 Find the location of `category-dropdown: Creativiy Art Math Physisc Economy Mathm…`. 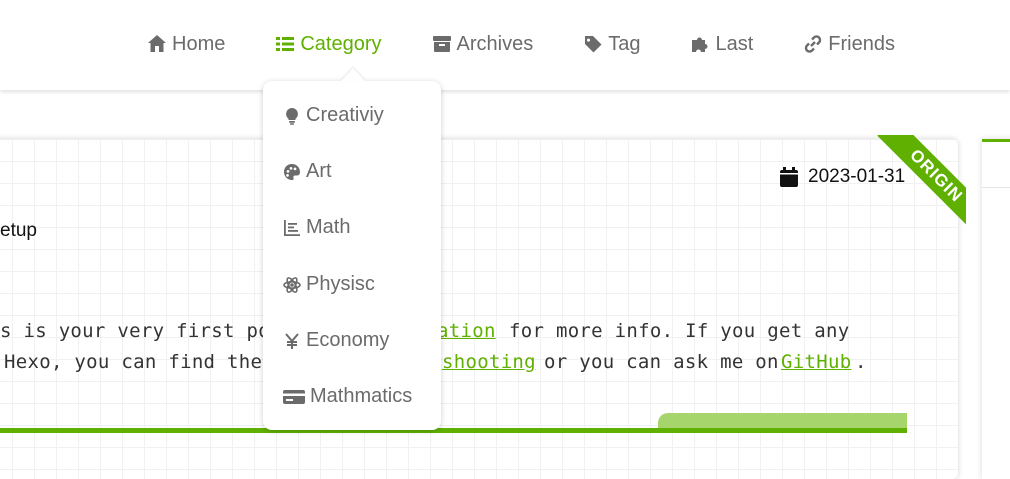

category-dropdown: Creativiy Art Math Physisc Economy Mathm… is located at coordinates (352, 255).